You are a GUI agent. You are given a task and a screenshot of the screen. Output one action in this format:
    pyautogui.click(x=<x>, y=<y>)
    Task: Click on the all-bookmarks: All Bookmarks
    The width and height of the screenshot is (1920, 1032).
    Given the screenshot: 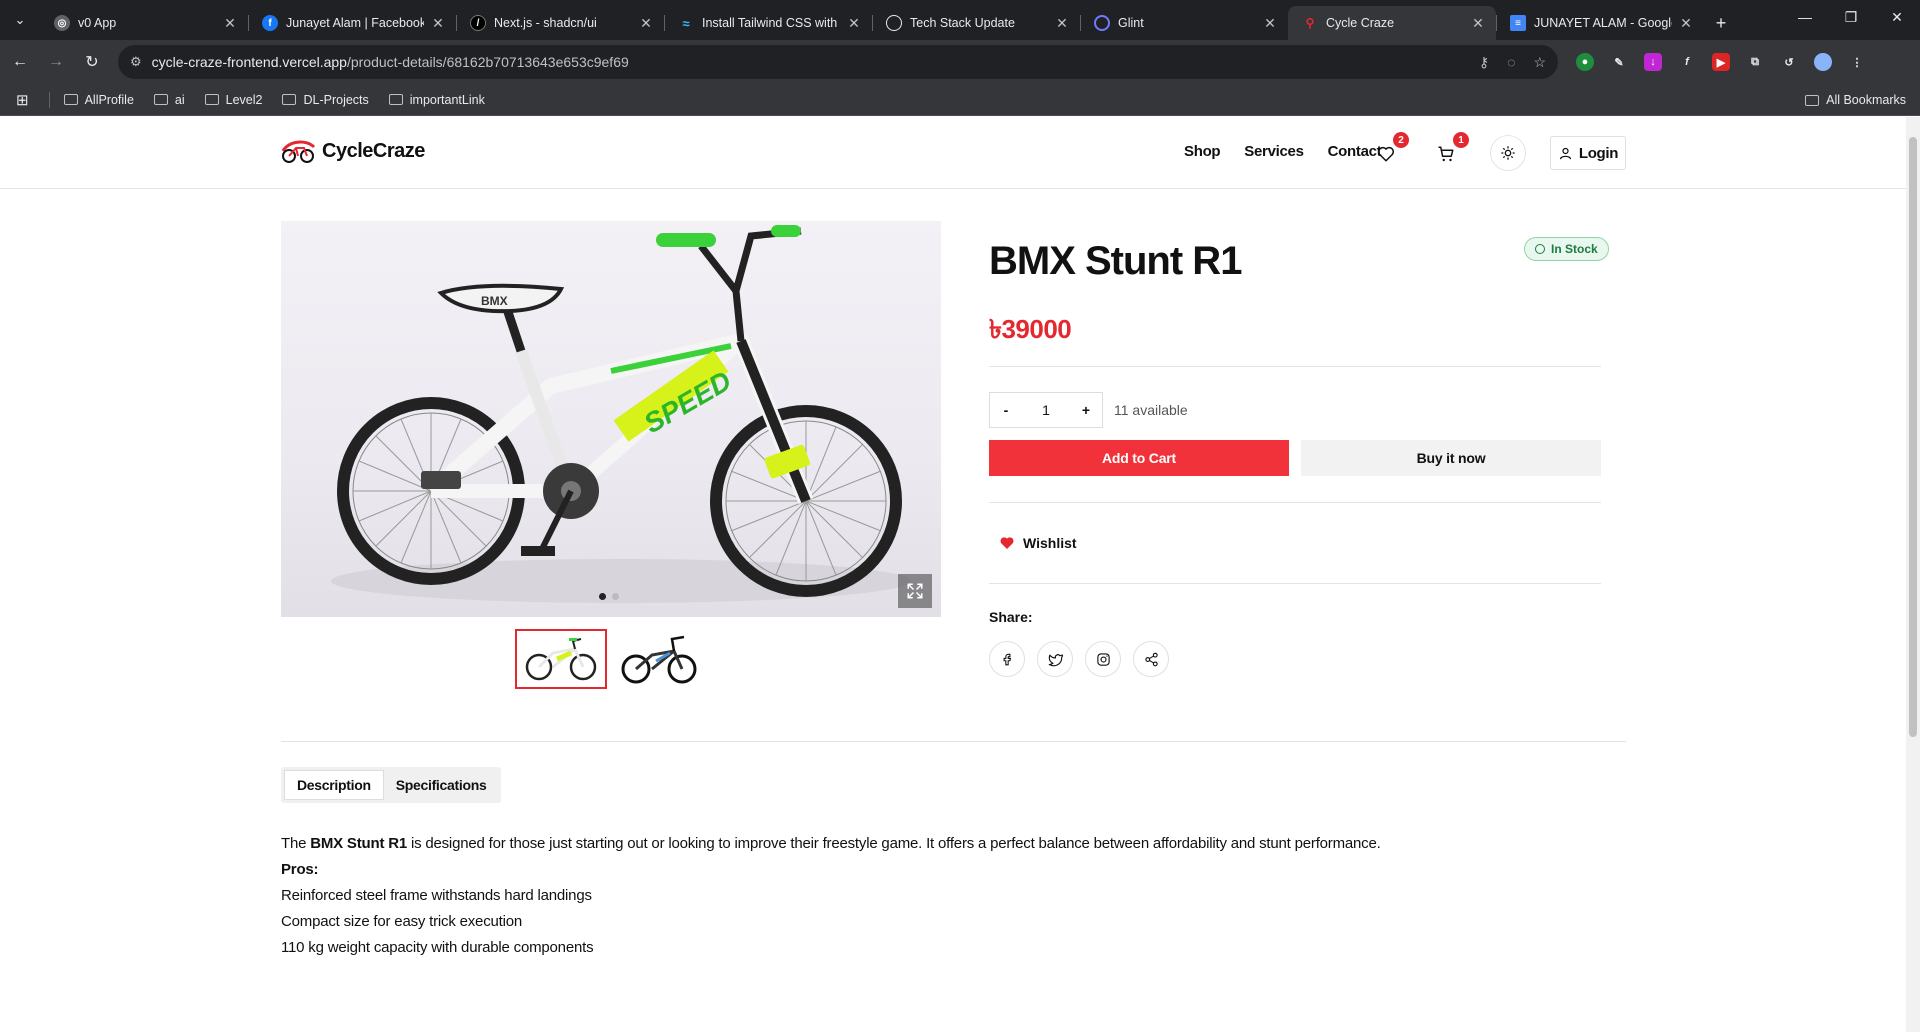 What is the action you would take?
    pyautogui.click(x=1855, y=100)
    